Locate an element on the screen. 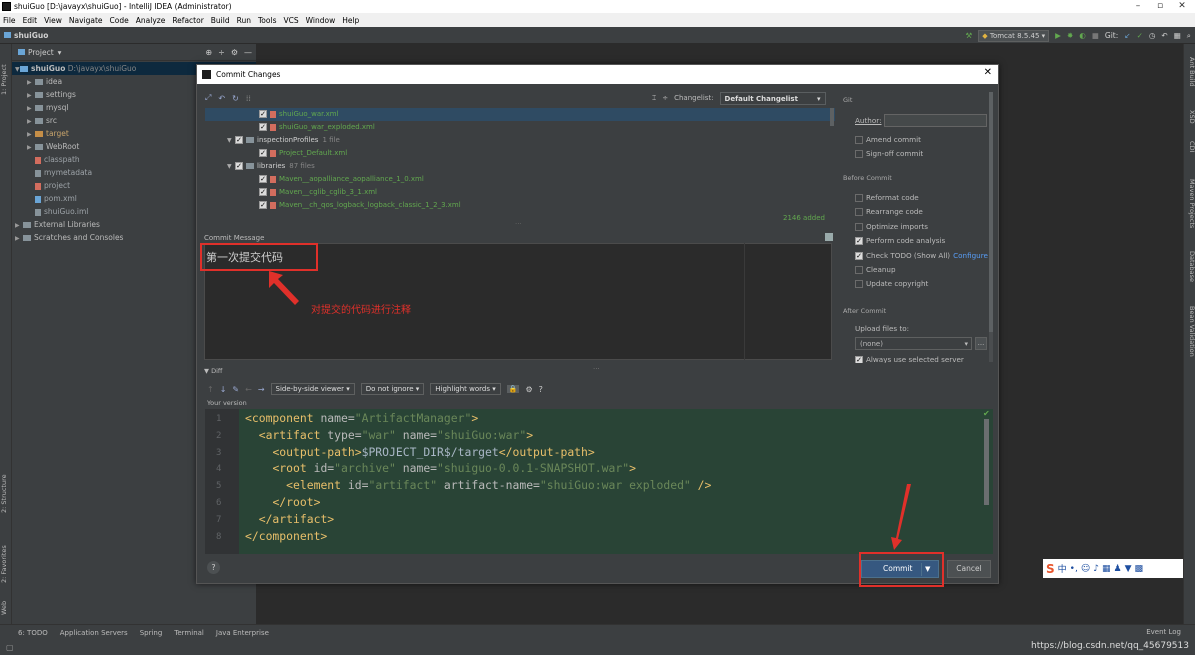 Image resolution: width=1195 pixels, height=655 pixels. before-commit-option: Update copyright is located at coordinates (891, 284).